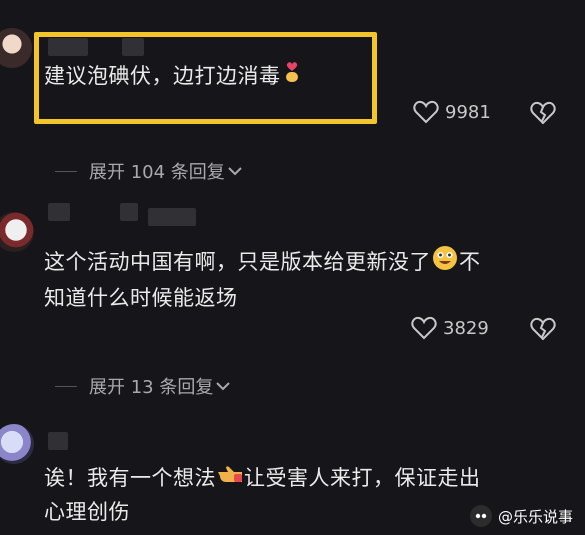 Image resolution: width=585 pixels, height=535 pixels. What do you see at coordinates (304, 279) in the screenshot?
I see `comment-text: 这个活动中国有啊，只是版本给更新没了 不 知道什么时候能返场` at bounding box center [304, 279].